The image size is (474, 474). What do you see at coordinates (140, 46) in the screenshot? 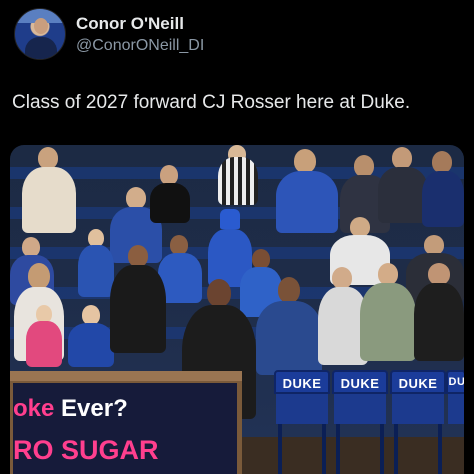
I see `handle: @ConorONeill_DI` at bounding box center [140, 46].